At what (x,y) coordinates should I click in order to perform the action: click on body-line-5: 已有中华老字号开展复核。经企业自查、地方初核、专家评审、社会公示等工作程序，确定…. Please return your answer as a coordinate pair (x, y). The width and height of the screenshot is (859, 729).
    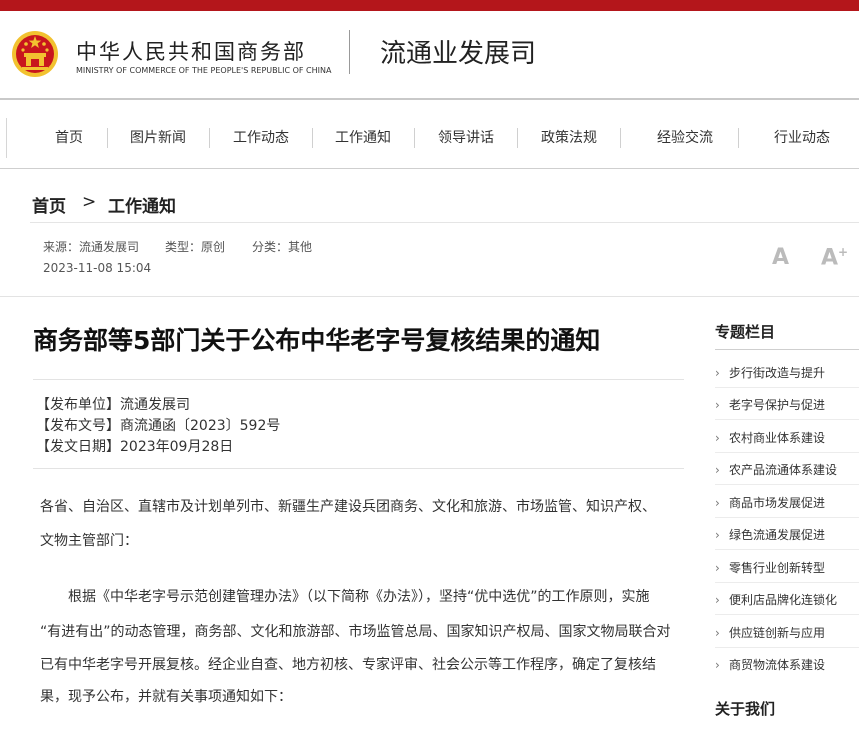
    Looking at the image, I should click on (348, 665).